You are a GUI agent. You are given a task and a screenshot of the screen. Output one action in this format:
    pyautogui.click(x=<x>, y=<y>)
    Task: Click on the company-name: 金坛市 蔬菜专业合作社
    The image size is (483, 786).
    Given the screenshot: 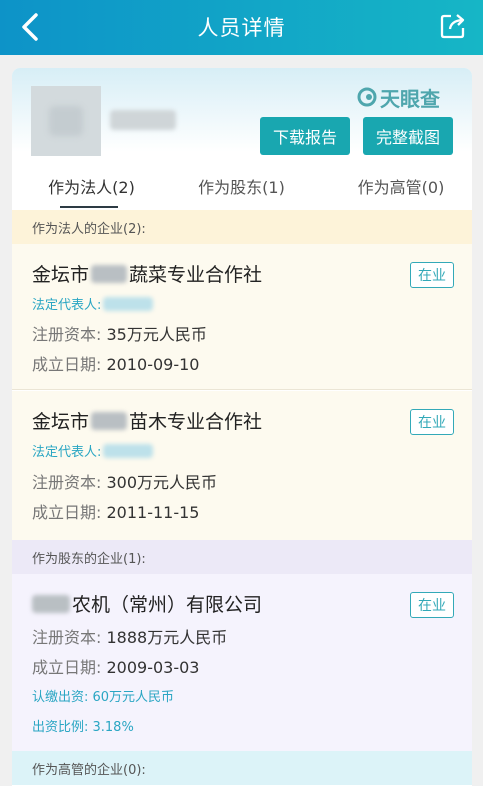 What is the action you would take?
    pyautogui.click(x=147, y=273)
    